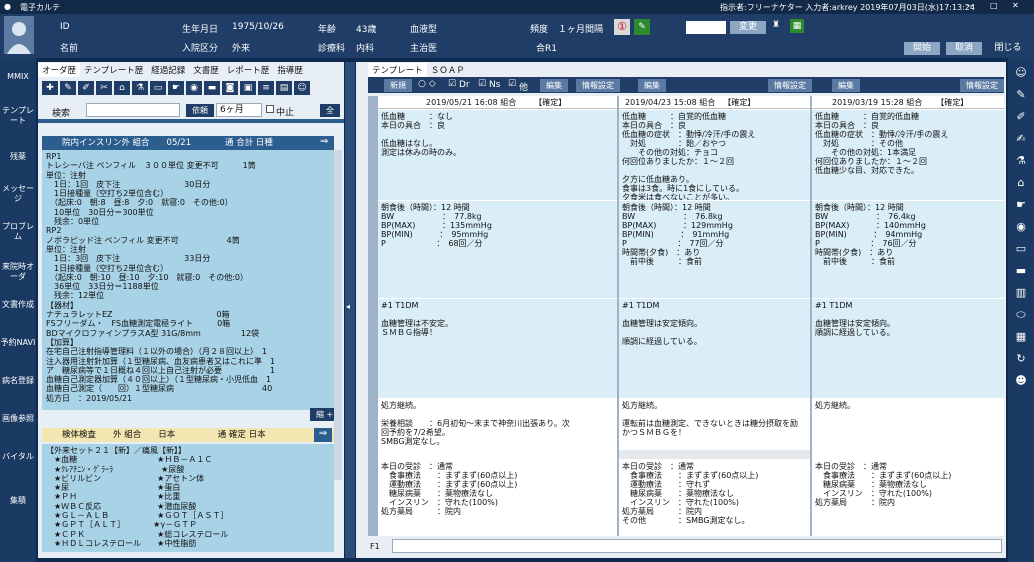  Describe the element at coordinates (18, 457) in the screenshot. I see `nav-vital: バイタル` at that location.